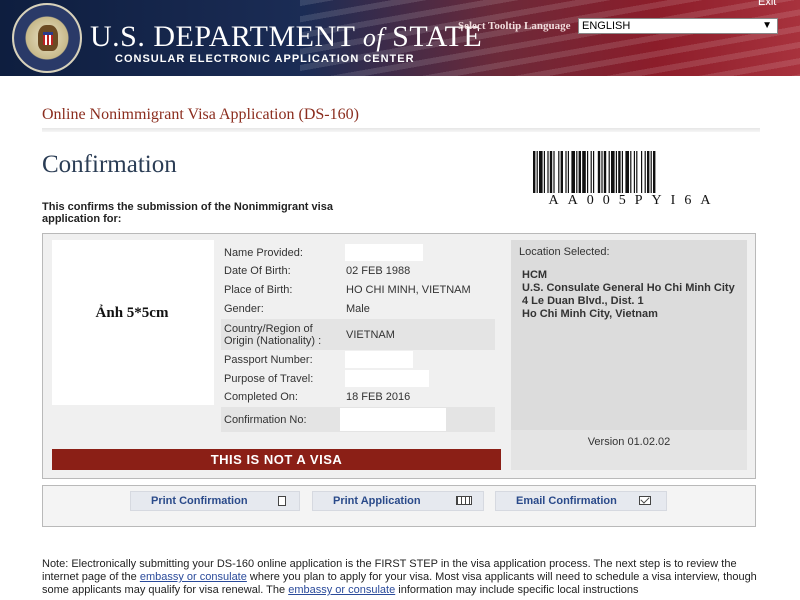 Image resolution: width=800 pixels, height=600 pixels. I want to click on location-line: U.S. Consulate General Ho Chi Minh City, so click(628, 288).